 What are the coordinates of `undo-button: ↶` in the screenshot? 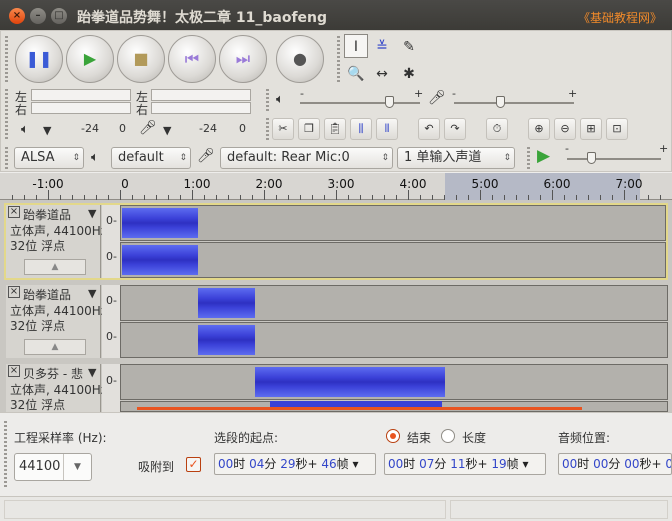 It's located at (429, 129).